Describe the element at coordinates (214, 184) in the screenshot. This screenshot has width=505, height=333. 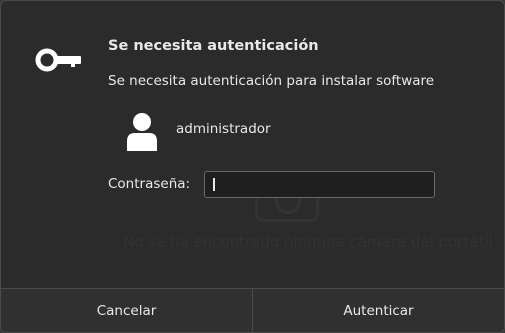
I see `text-caret` at that location.